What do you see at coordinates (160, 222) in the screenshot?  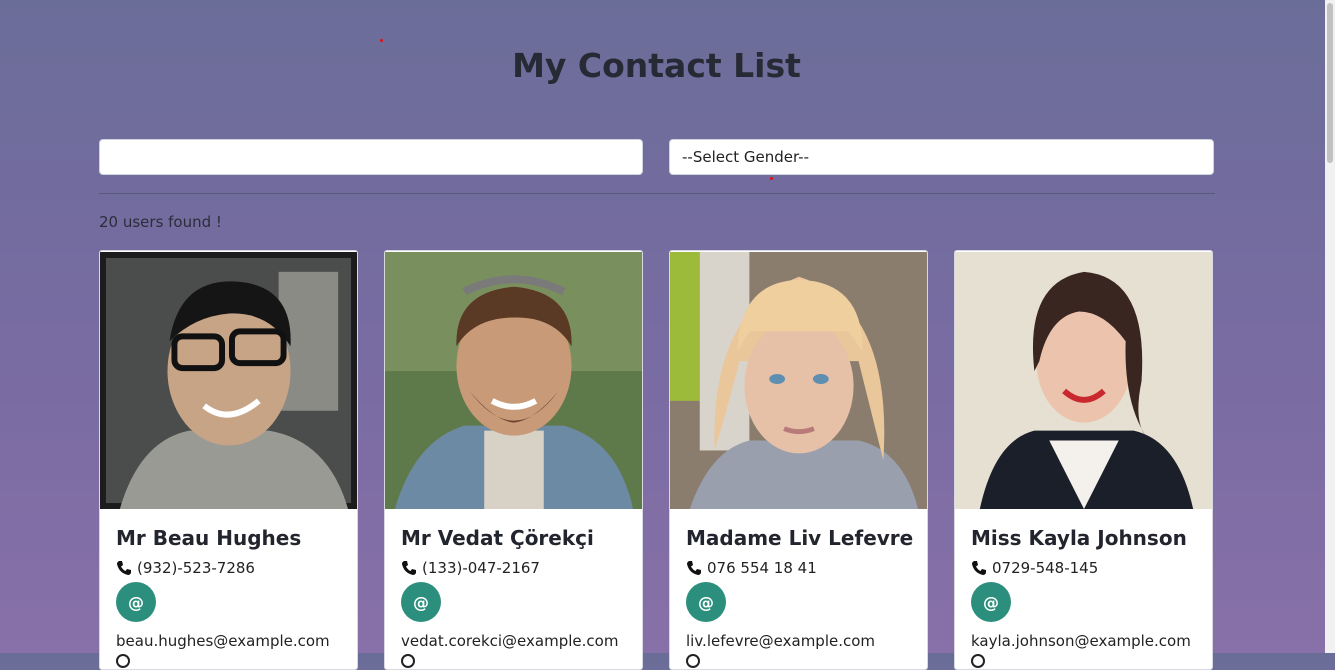 I see `results-count: 20 users found !` at bounding box center [160, 222].